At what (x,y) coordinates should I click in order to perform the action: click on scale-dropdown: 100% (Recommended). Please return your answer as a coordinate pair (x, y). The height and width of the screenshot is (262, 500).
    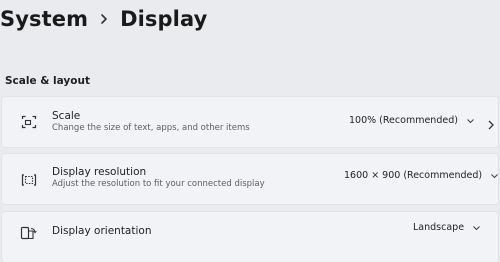
    Looking at the image, I should click on (412, 120).